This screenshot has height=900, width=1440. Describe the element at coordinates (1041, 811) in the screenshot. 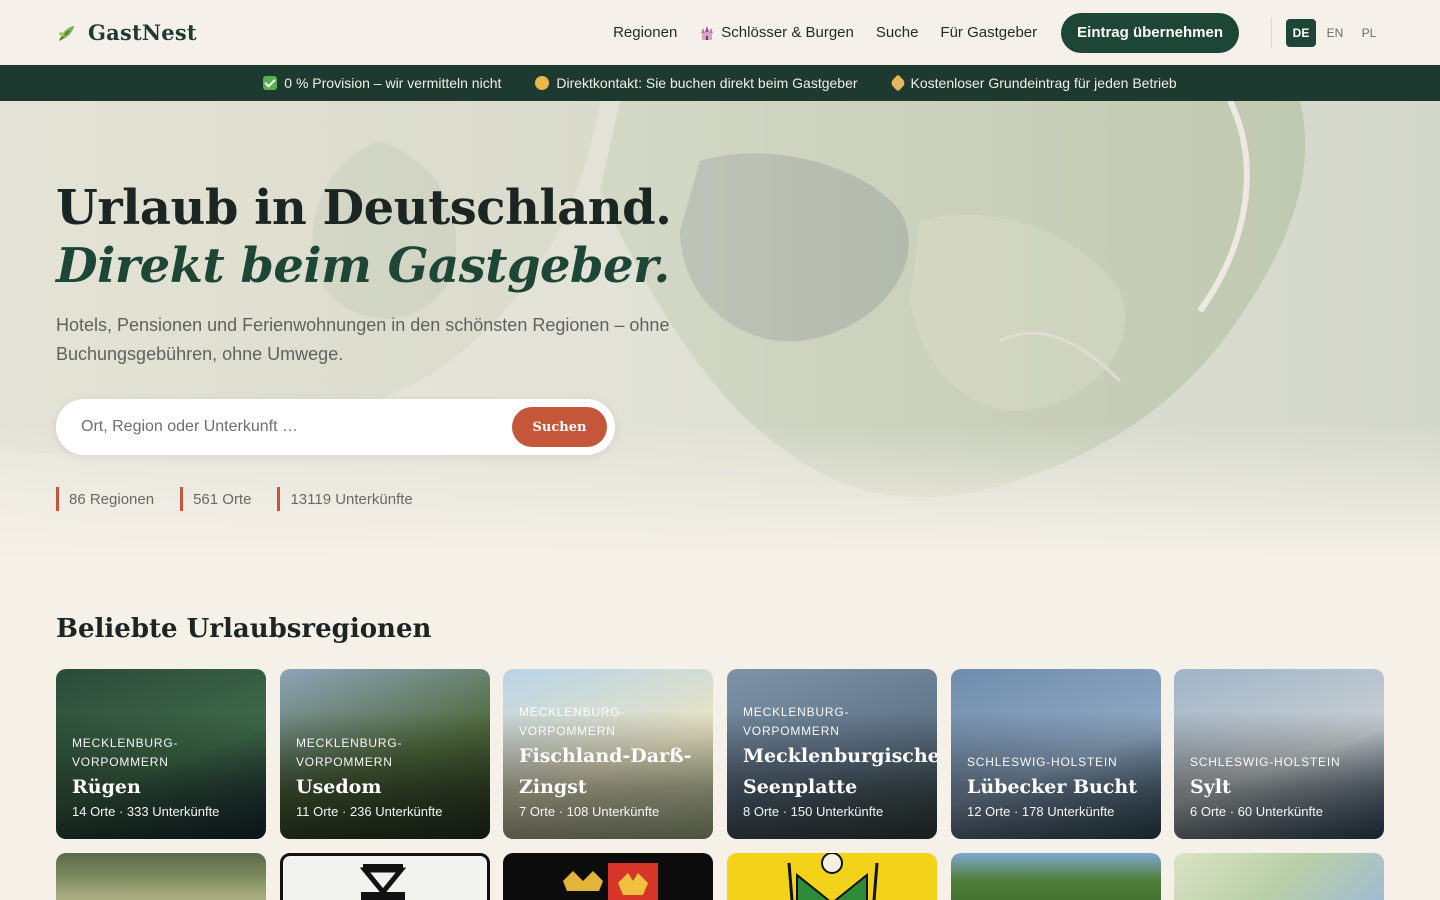

I see `region-meta: 12 Orte · 178 Unterkünfte` at that location.